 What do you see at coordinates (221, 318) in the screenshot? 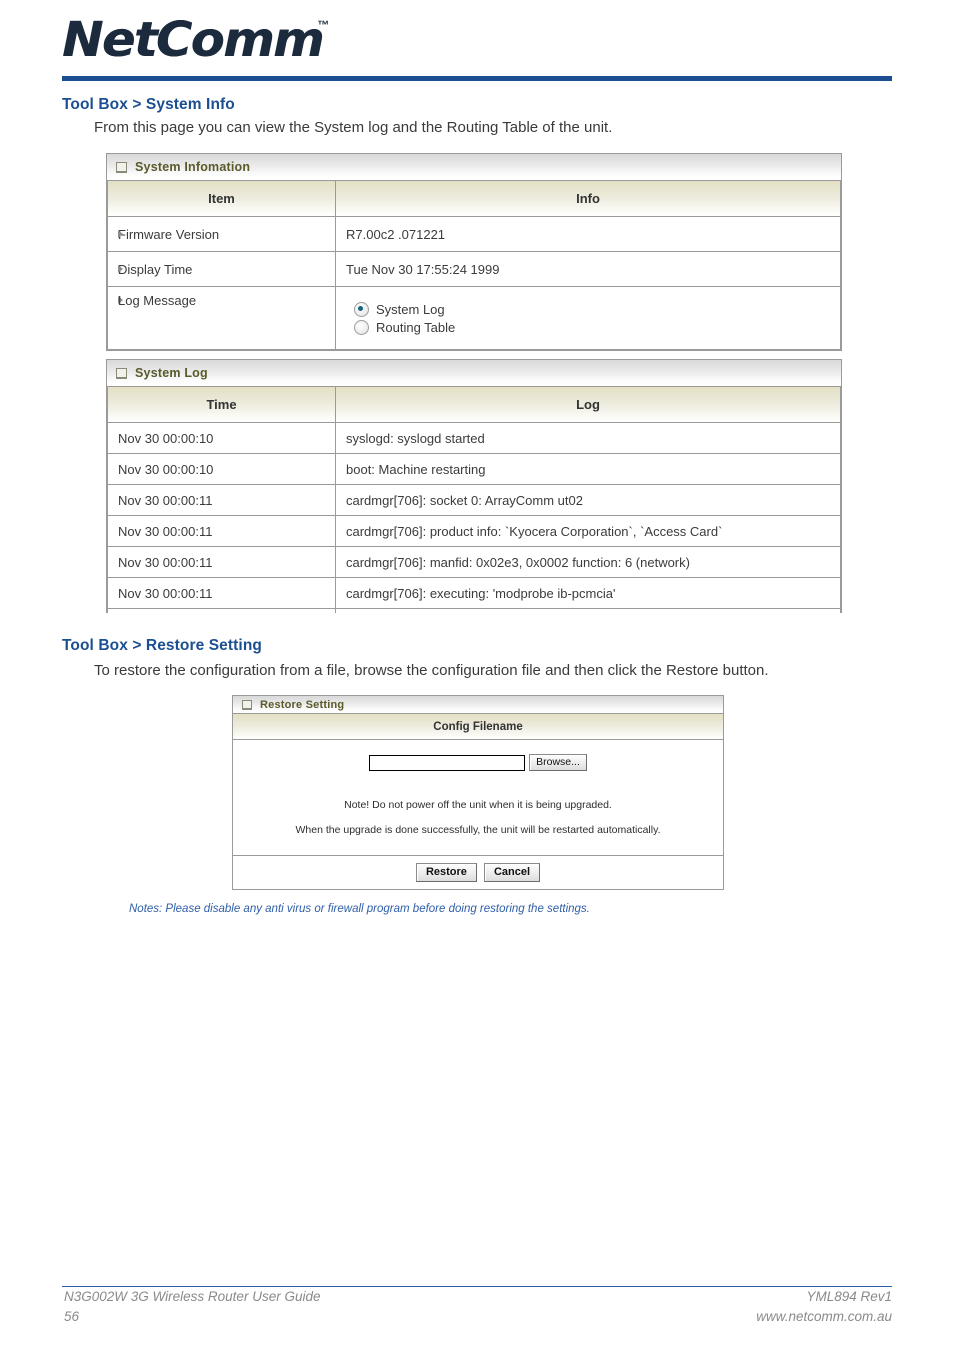
I see `row-label-log-message: Log Message` at bounding box center [221, 318].